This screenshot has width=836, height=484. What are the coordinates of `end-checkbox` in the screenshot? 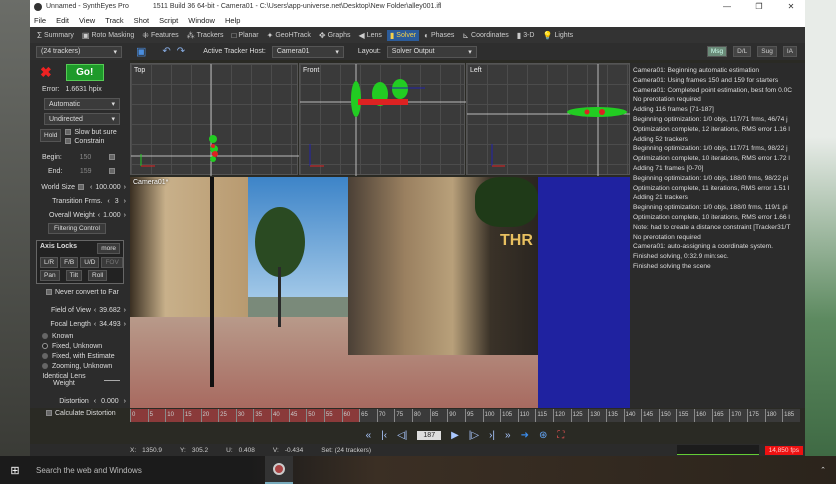 It's located at (112, 171).